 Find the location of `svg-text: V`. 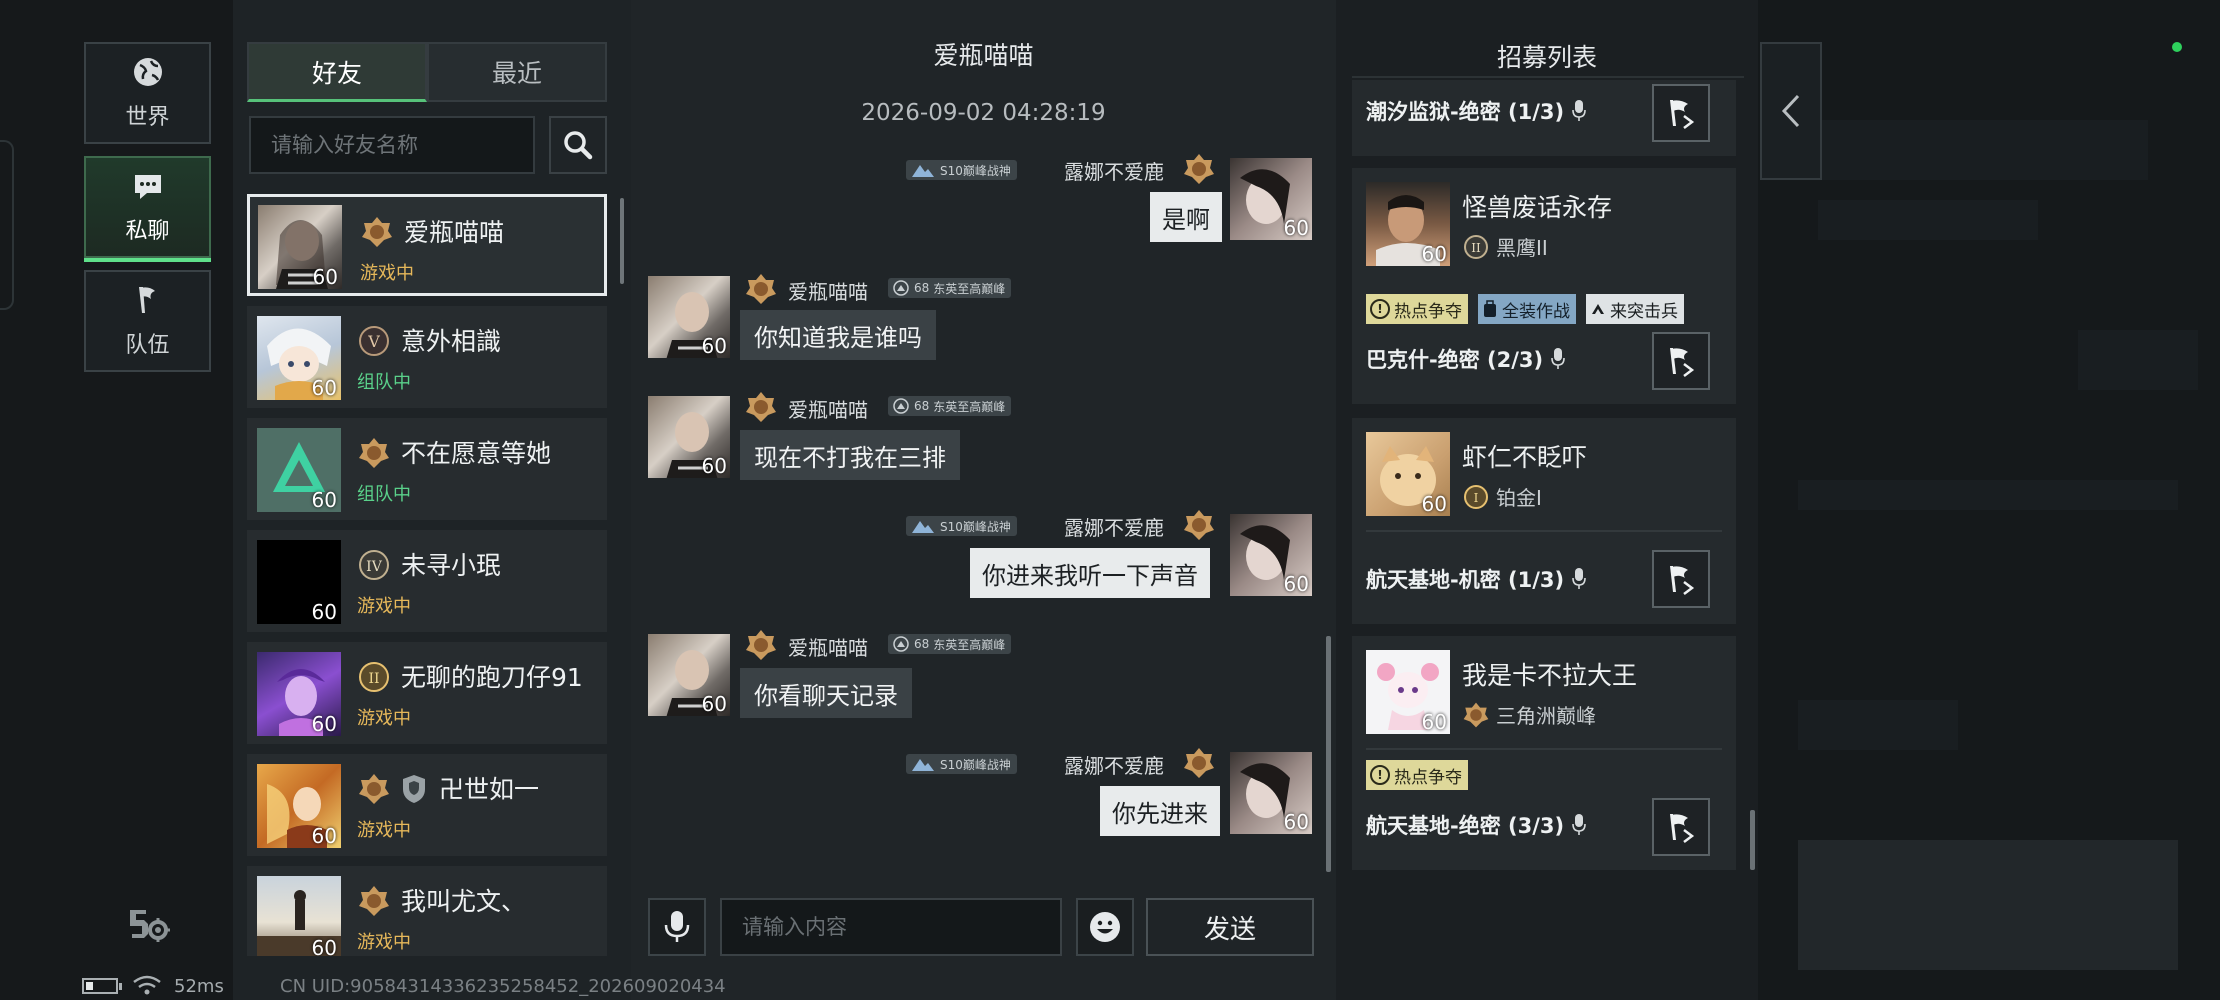

svg-text: V is located at coordinates (373, 341).